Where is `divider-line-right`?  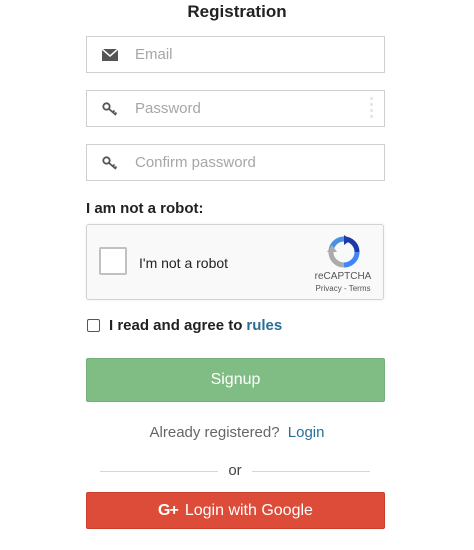 divider-line-right is located at coordinates (311, 471).